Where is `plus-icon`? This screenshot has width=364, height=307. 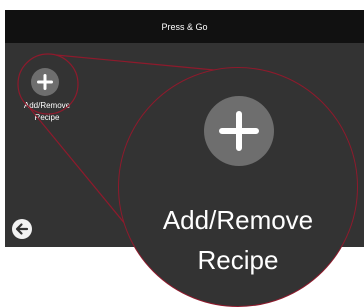
plus-icon is located at coordinates (239, 131).